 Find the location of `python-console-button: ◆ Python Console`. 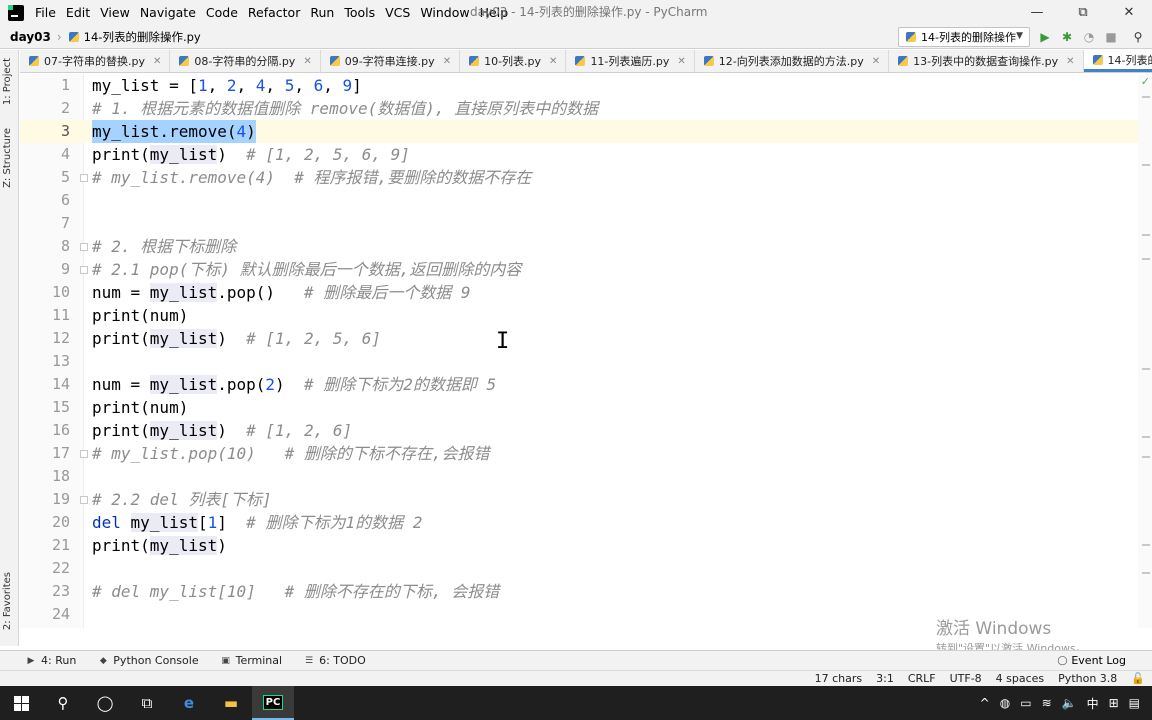

python-console-button: ◆ Python Console is located at coordinates (149, 660).